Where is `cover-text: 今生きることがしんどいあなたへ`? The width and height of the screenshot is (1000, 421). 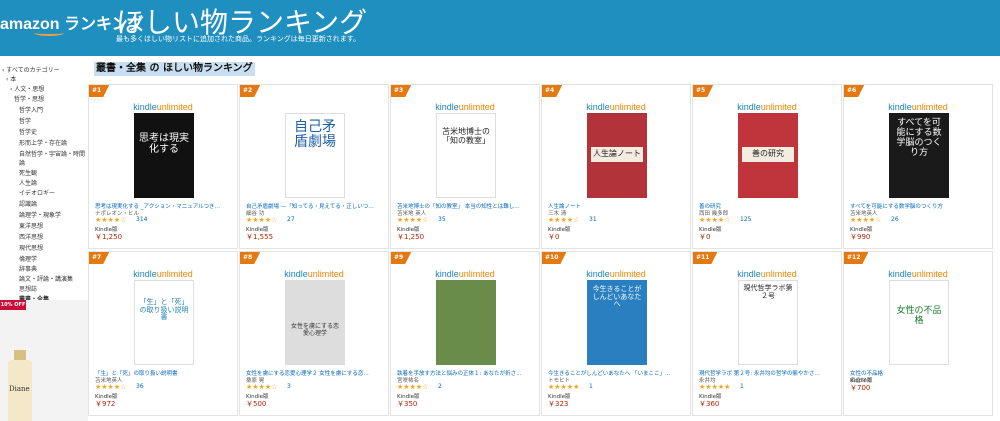
cover-text: 今生きることがしんどいあなたへ is located at coordinates (617, 297).